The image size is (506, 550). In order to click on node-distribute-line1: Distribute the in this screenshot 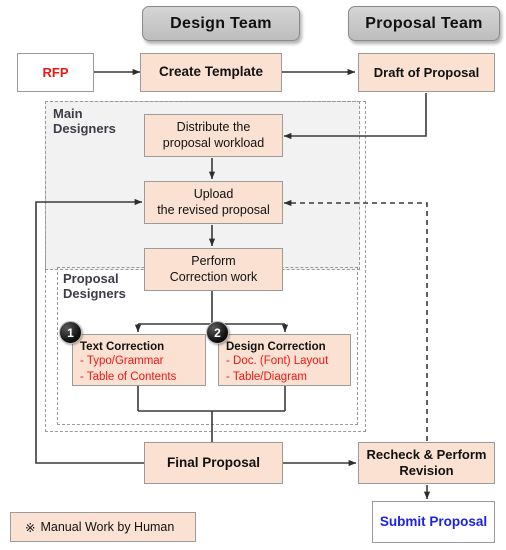, I will do `click(213, 127)`.